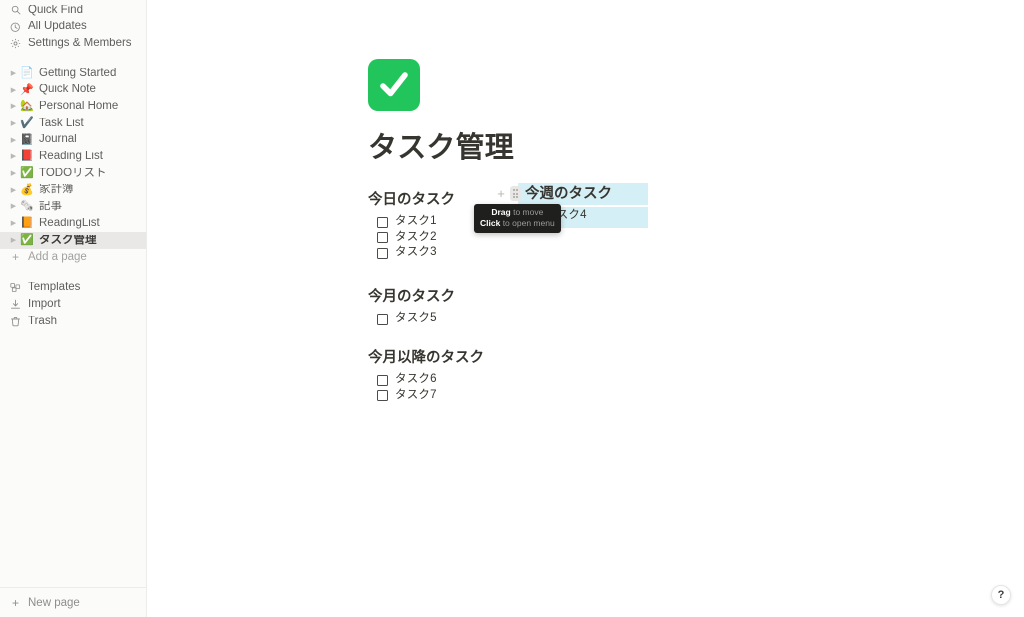 Image resolution: width=1024 pixels, height=617 pixels. I want to click on page-emoji-icon: 🏡, so click(27, 106).